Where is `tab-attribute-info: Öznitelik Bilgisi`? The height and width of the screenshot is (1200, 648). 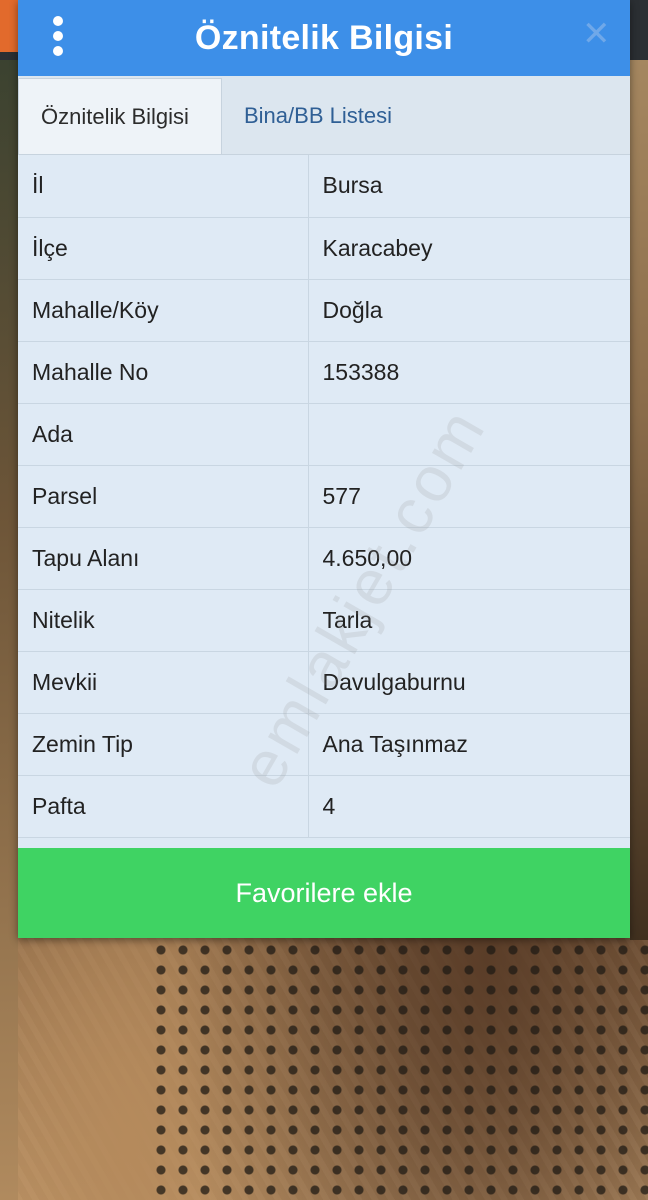 tab-attribute-info: Öznitelik Bilgisi is located at coordinates (120, 116).